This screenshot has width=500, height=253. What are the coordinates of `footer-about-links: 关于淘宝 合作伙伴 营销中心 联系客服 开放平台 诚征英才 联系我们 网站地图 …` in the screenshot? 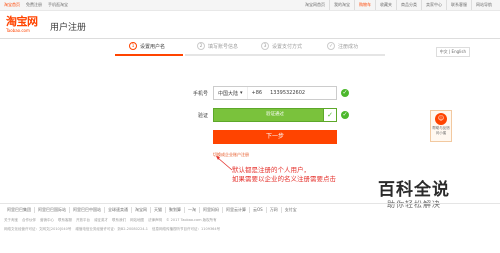 It's located at (110, 220).